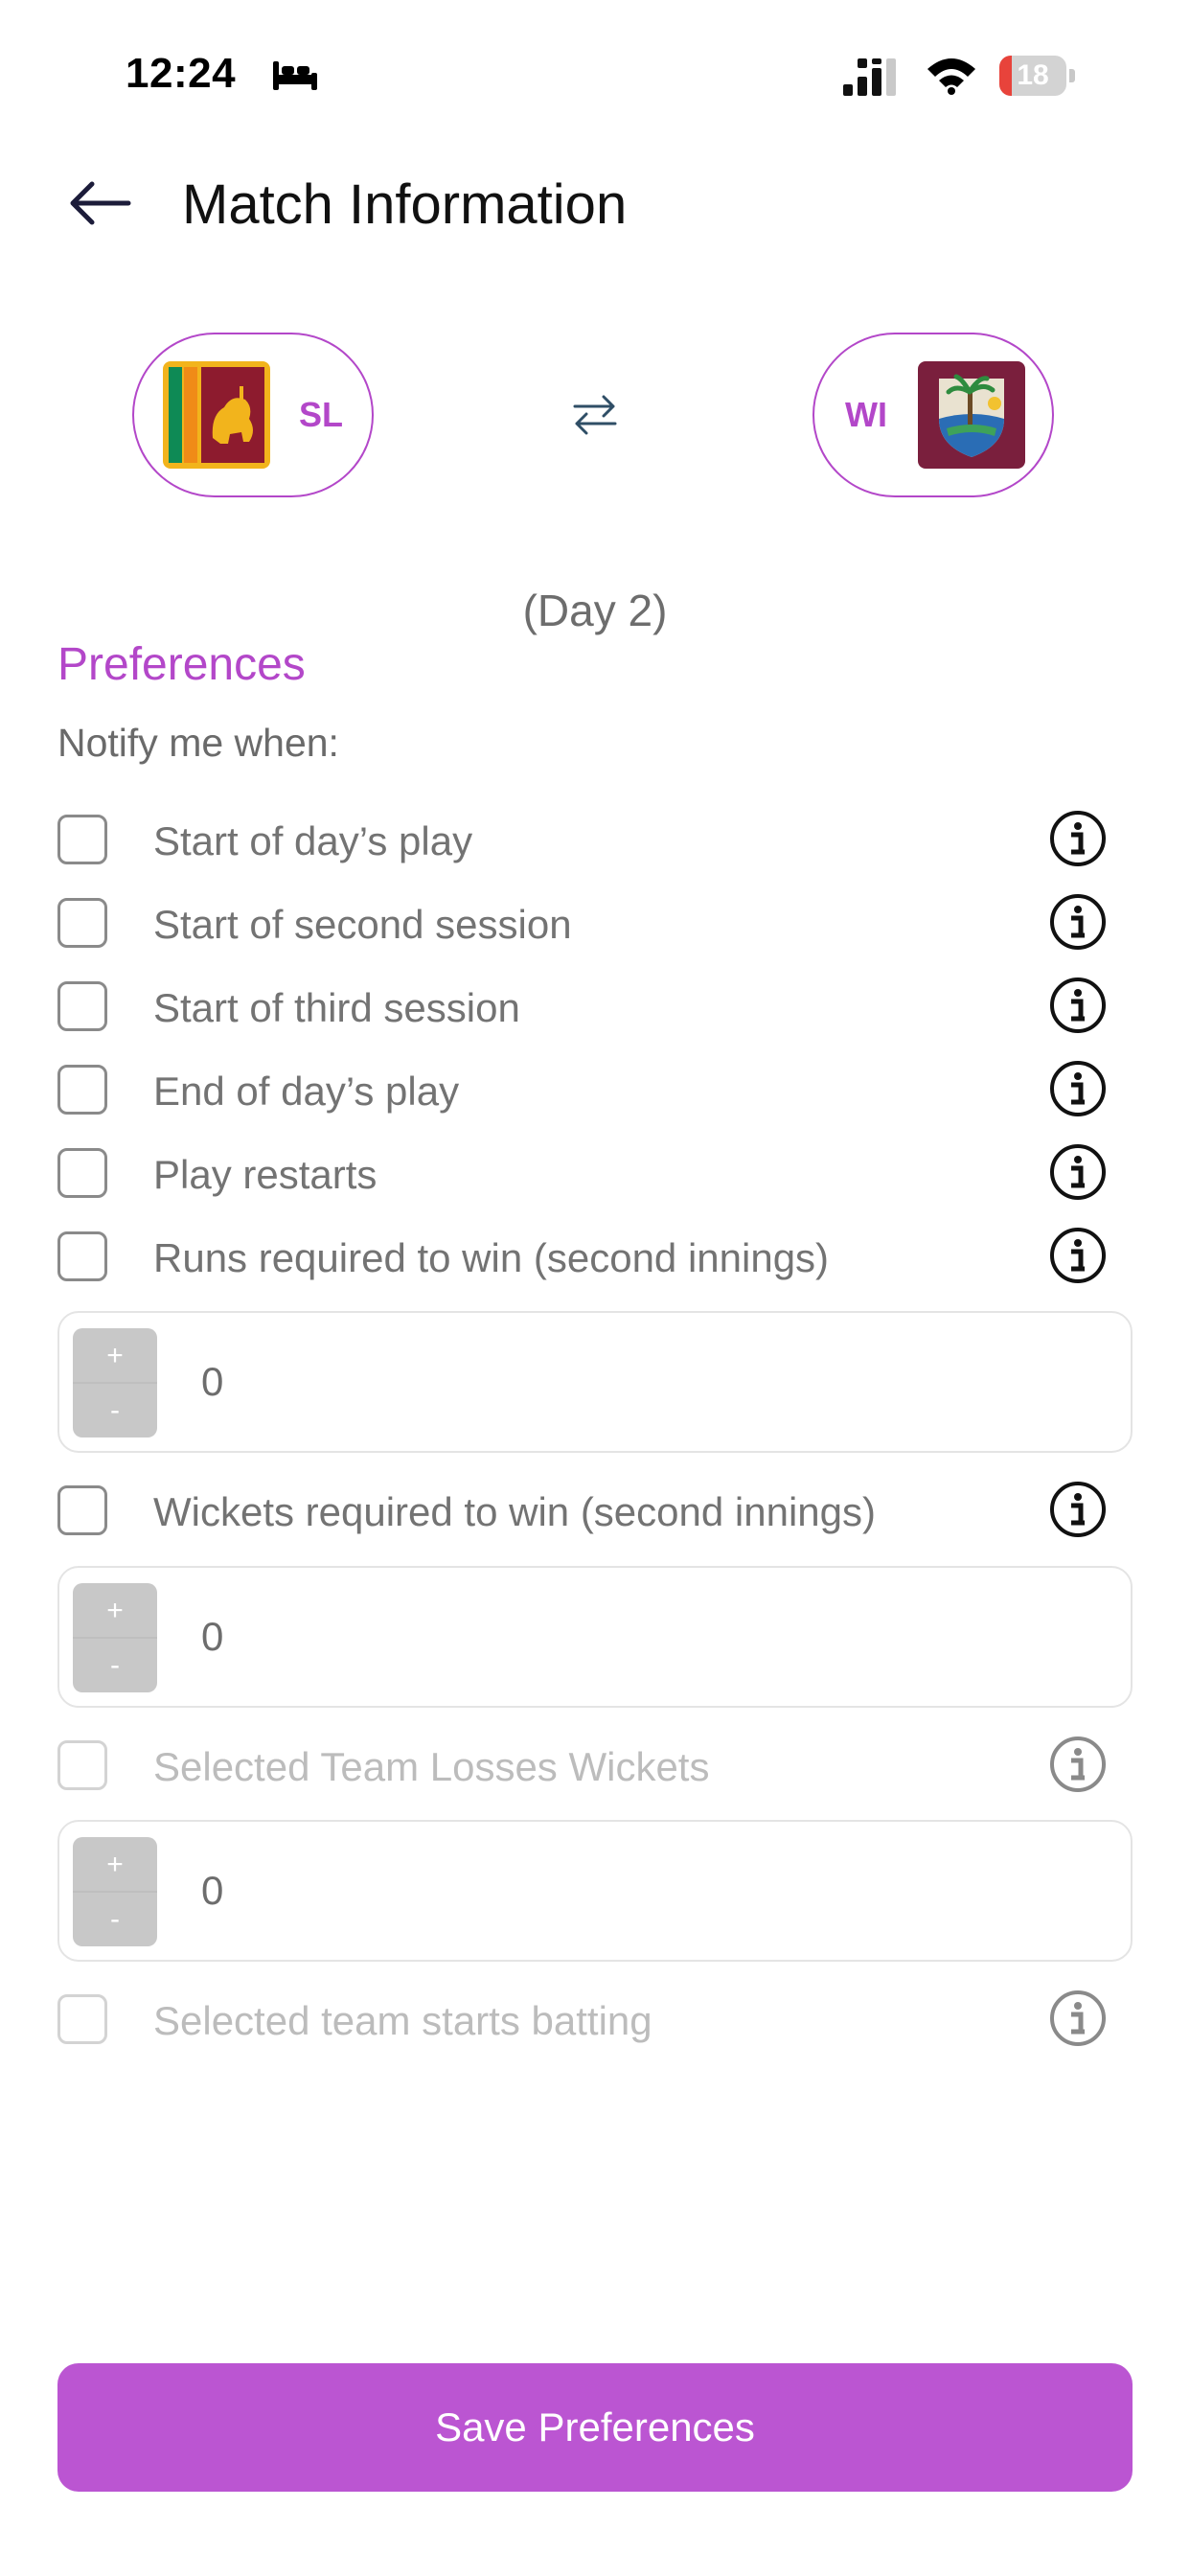 The width and height of the screenshot is (1190, 2576). What do you see at coordinates (586, 1174) in the screenshot?
I see `option-play-restarts: Play restarts` at bounding box center [586, 1174].